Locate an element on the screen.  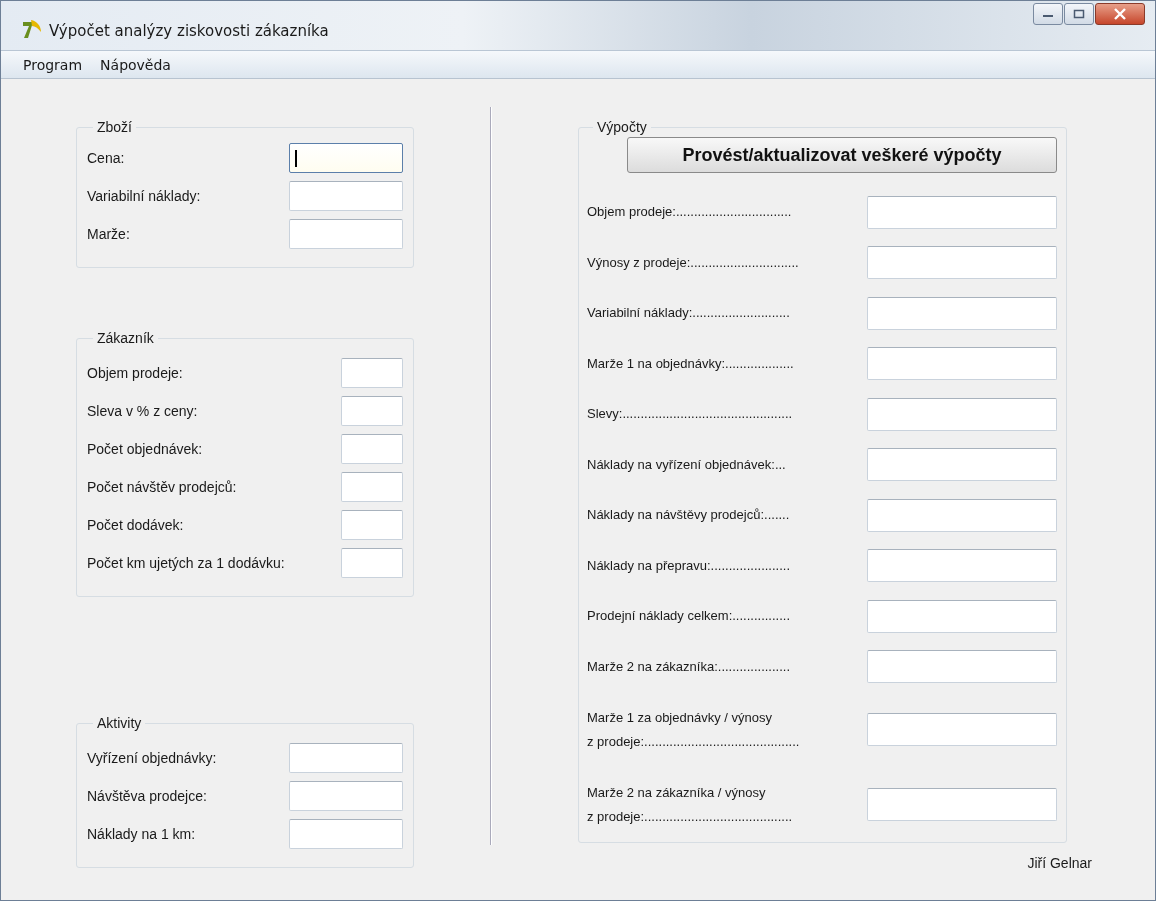
app-icon is located at coordinates (32, 28).